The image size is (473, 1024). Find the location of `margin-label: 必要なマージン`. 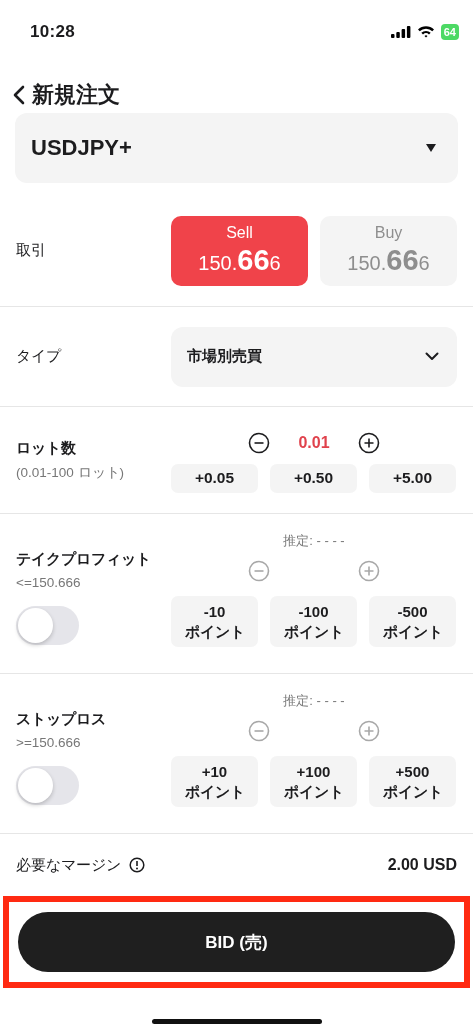

margin-label: 必要なマージン is located at coordinates (68, 865).